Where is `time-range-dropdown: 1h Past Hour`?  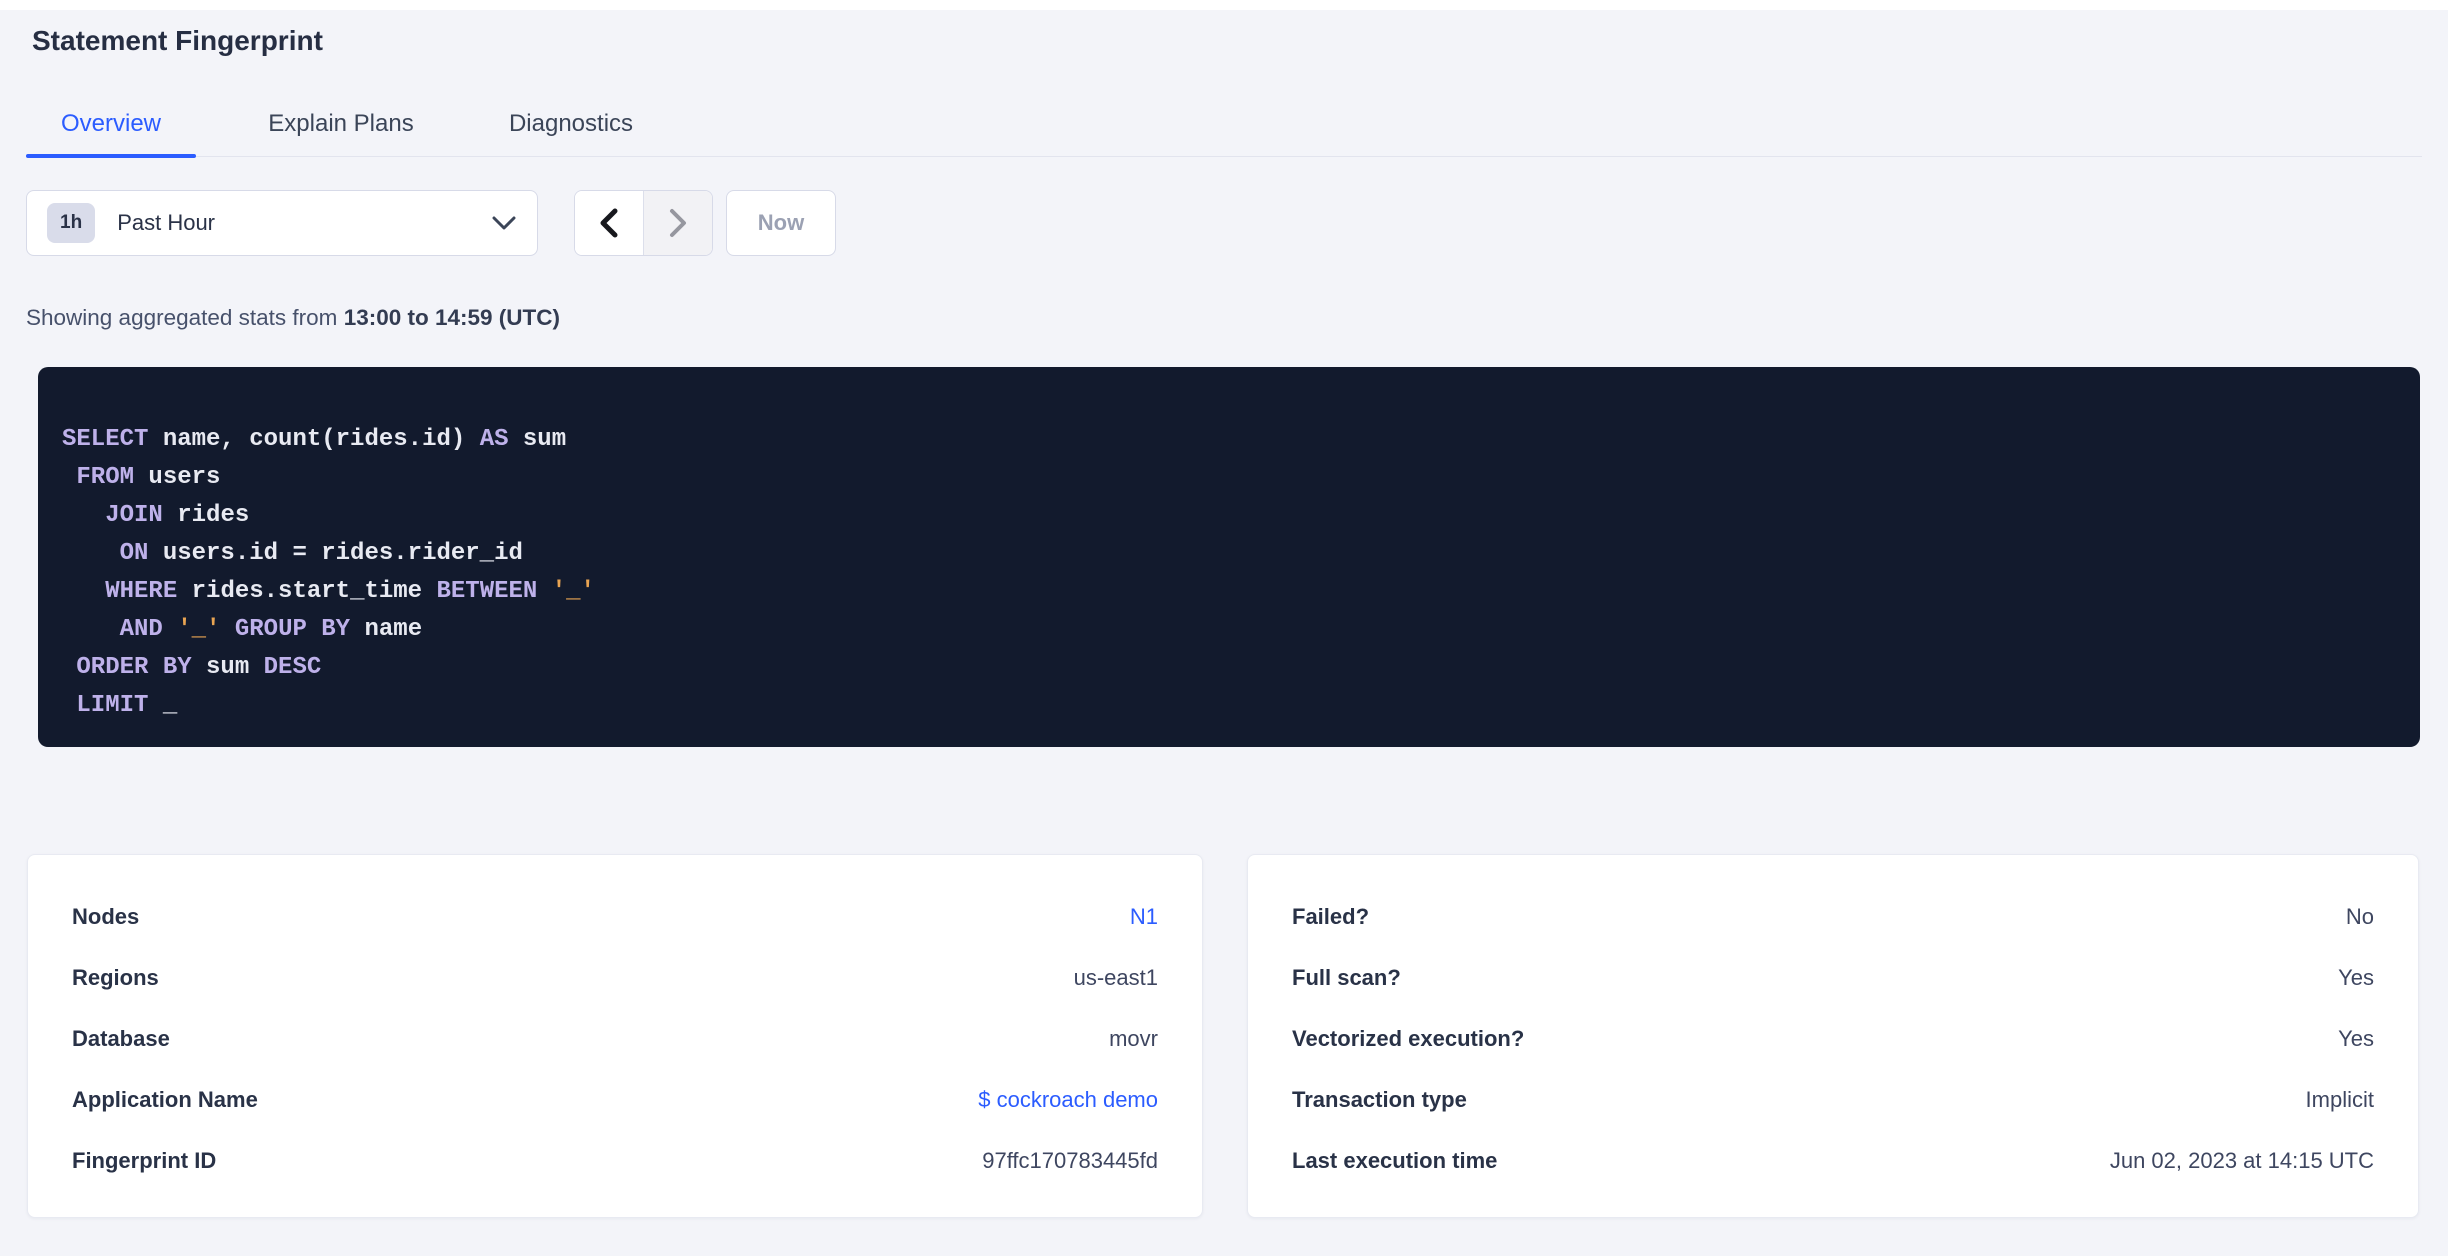 time-range-dropdown: 1h Past Hour is located at coordinates (282, 223).